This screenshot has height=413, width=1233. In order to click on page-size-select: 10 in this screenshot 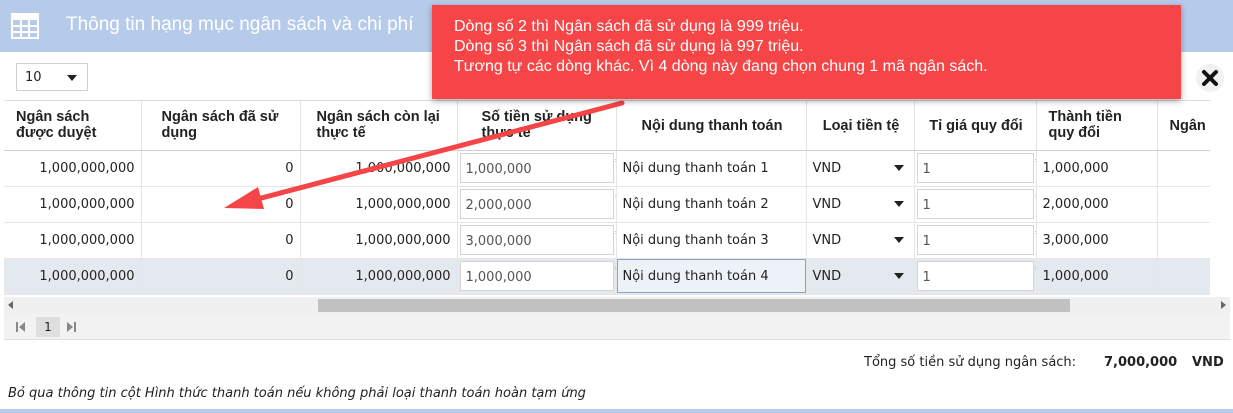, I will do `click(52, 77)`.